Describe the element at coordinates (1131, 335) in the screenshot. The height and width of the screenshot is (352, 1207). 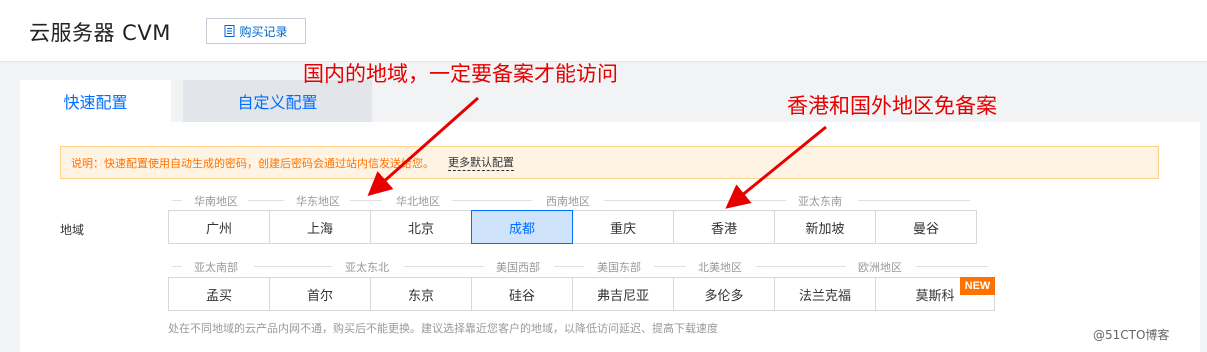
I see `watermark: @51CTO博客` at that location.